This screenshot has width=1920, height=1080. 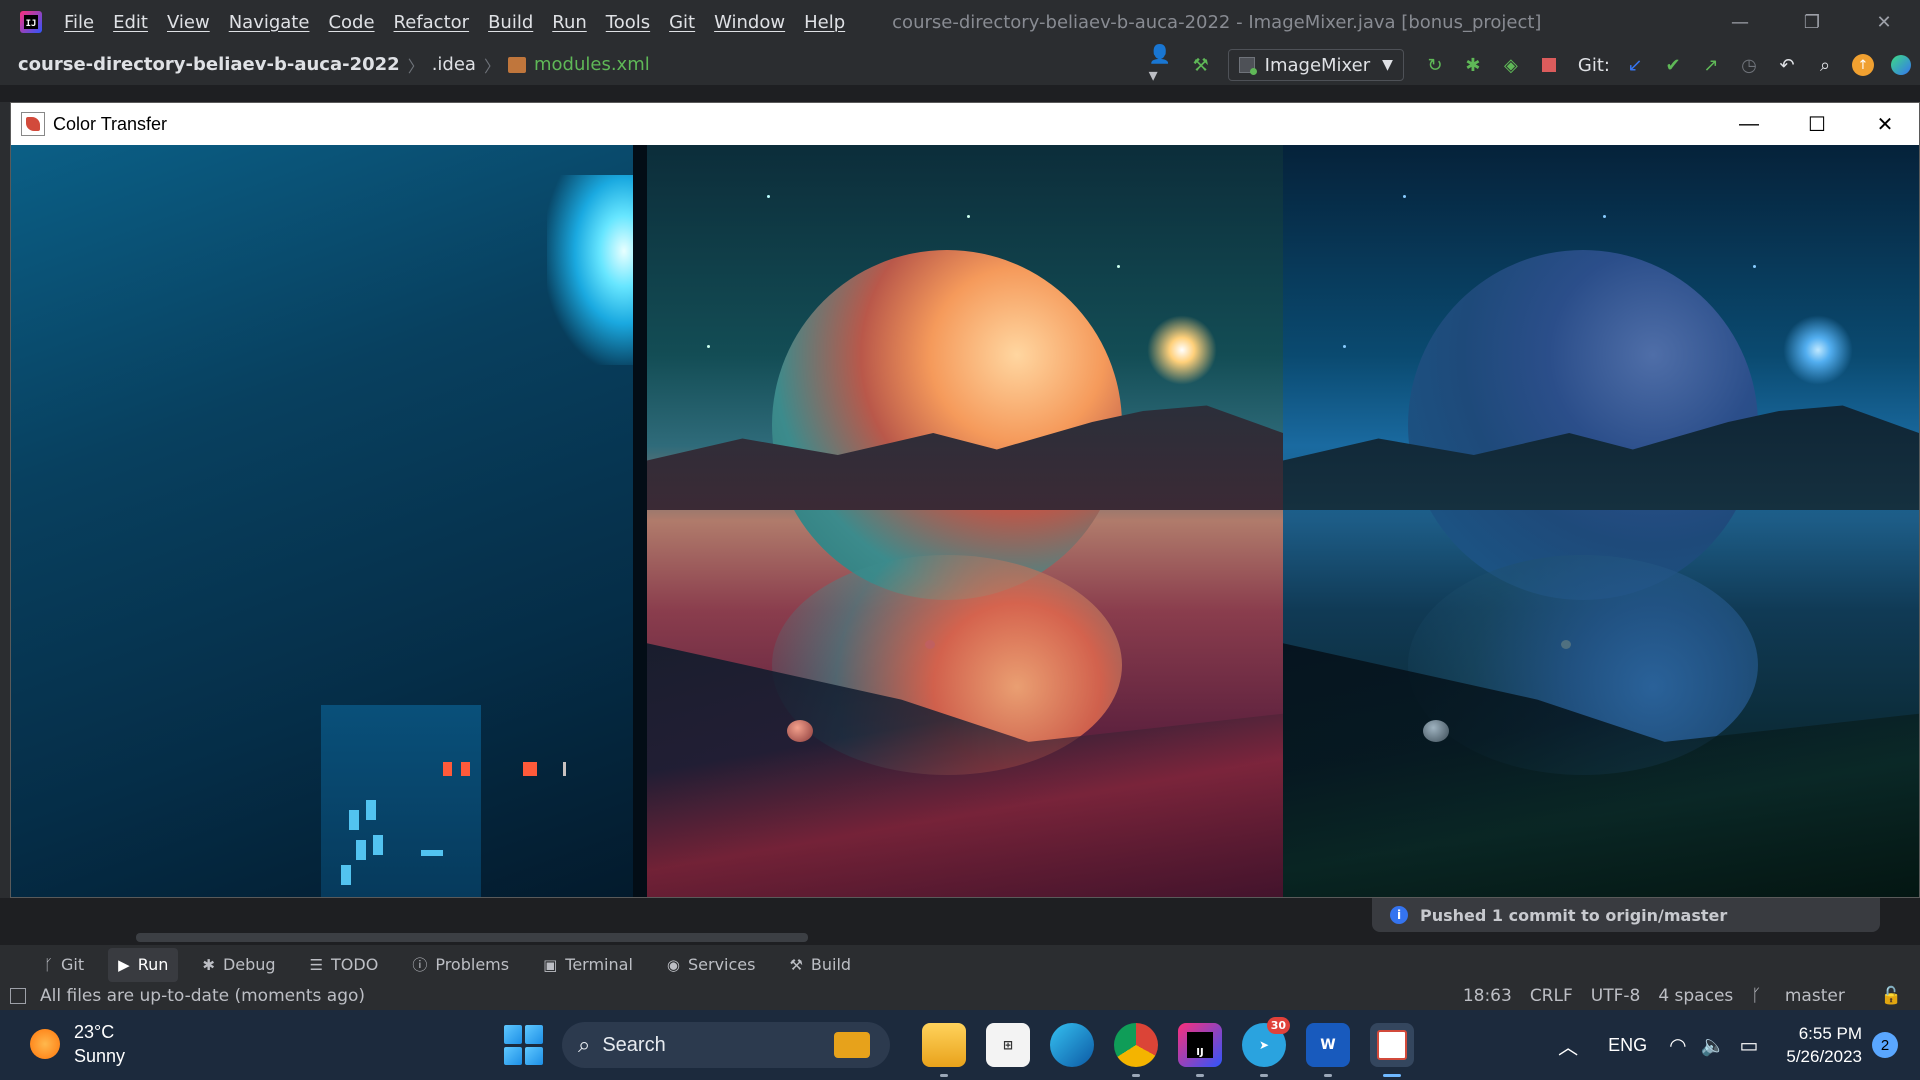 I want to click on tab-terminal: ▣ Terminal, so click(x=588, y=965).